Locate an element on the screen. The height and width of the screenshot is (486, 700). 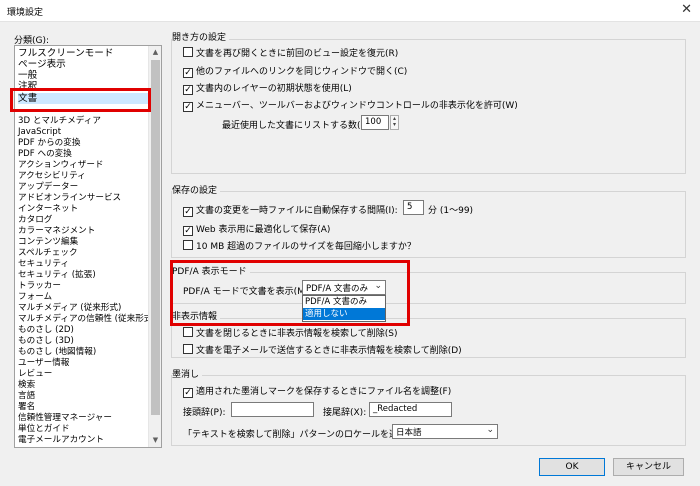
category-item: ものさし (3D) is located at coordinates (46, 341).